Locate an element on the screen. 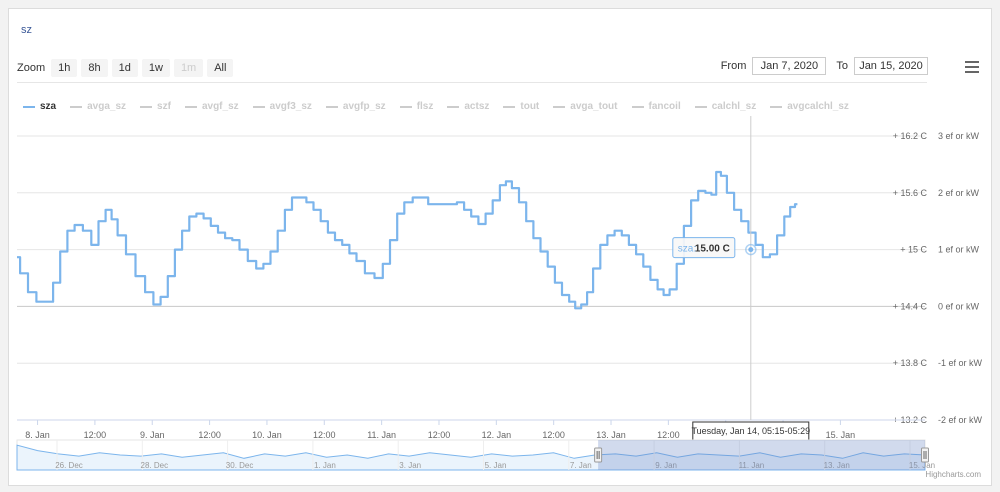 Image resolution: width=1000 pixels, height=492 pixels. tooltip-series-name: sza: is located at coordinates (687, 249).